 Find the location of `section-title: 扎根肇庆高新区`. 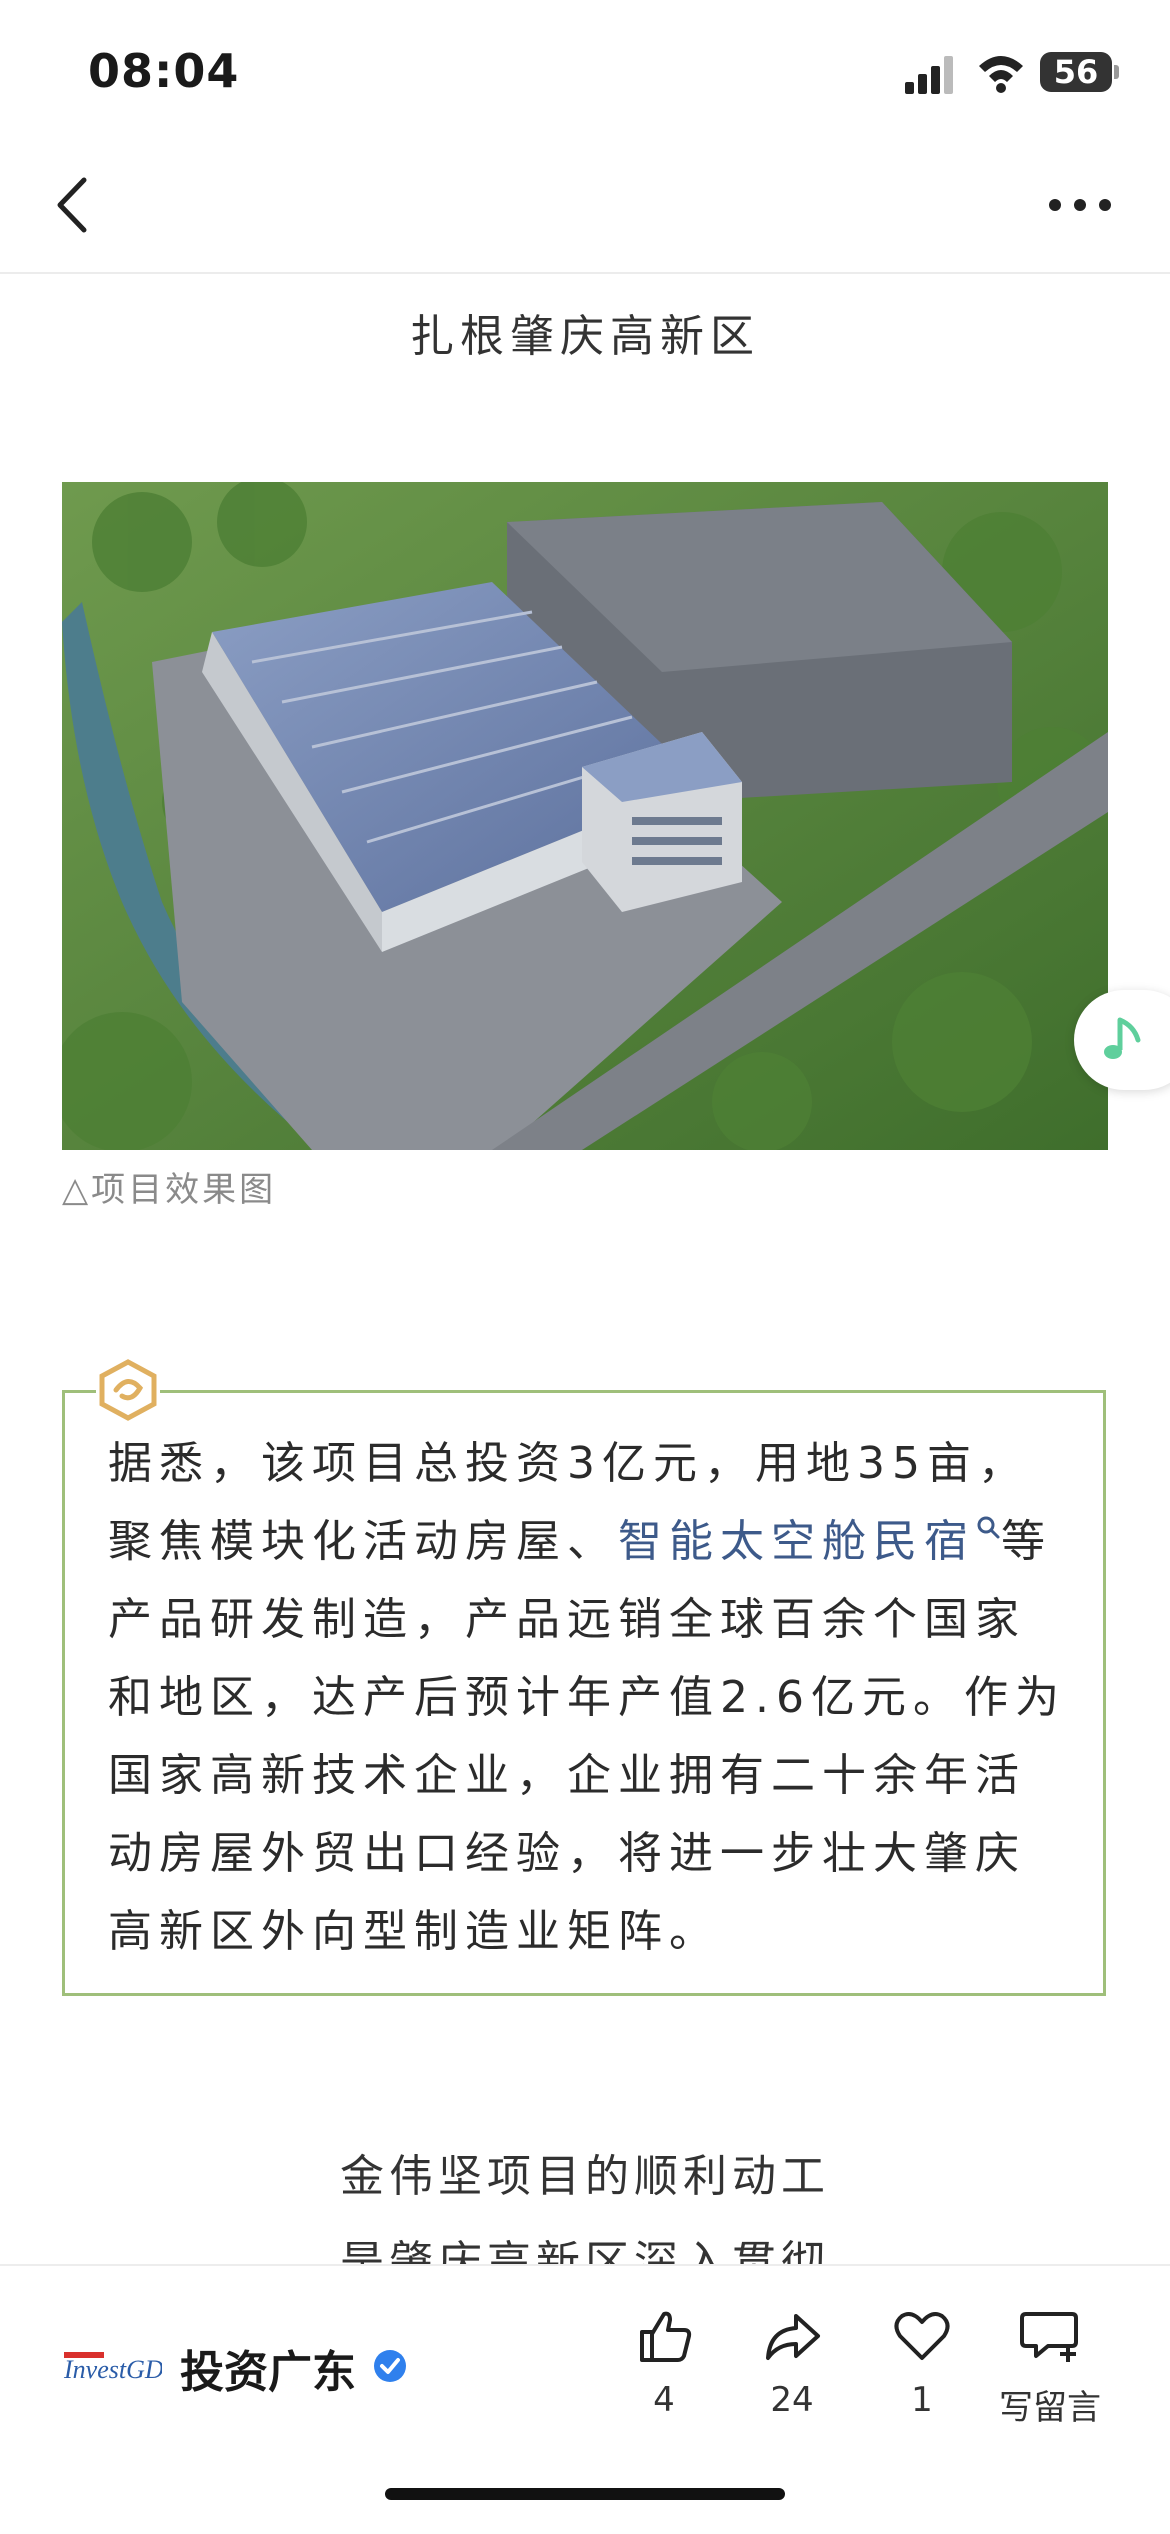

section-title: 扎根肇庆高新区 is located at coordinates (585, 336).